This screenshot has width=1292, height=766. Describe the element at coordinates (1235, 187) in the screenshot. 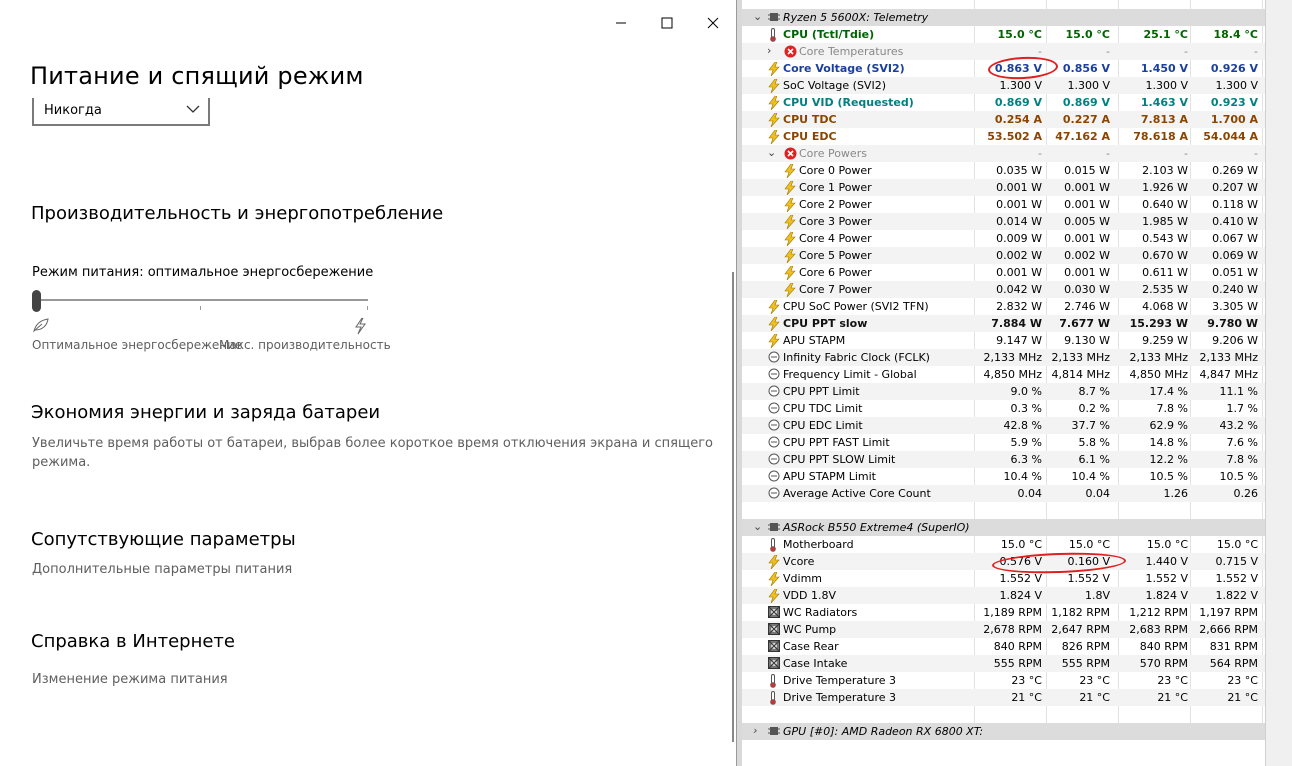

I see `average-value: 0.207 W` at that location.